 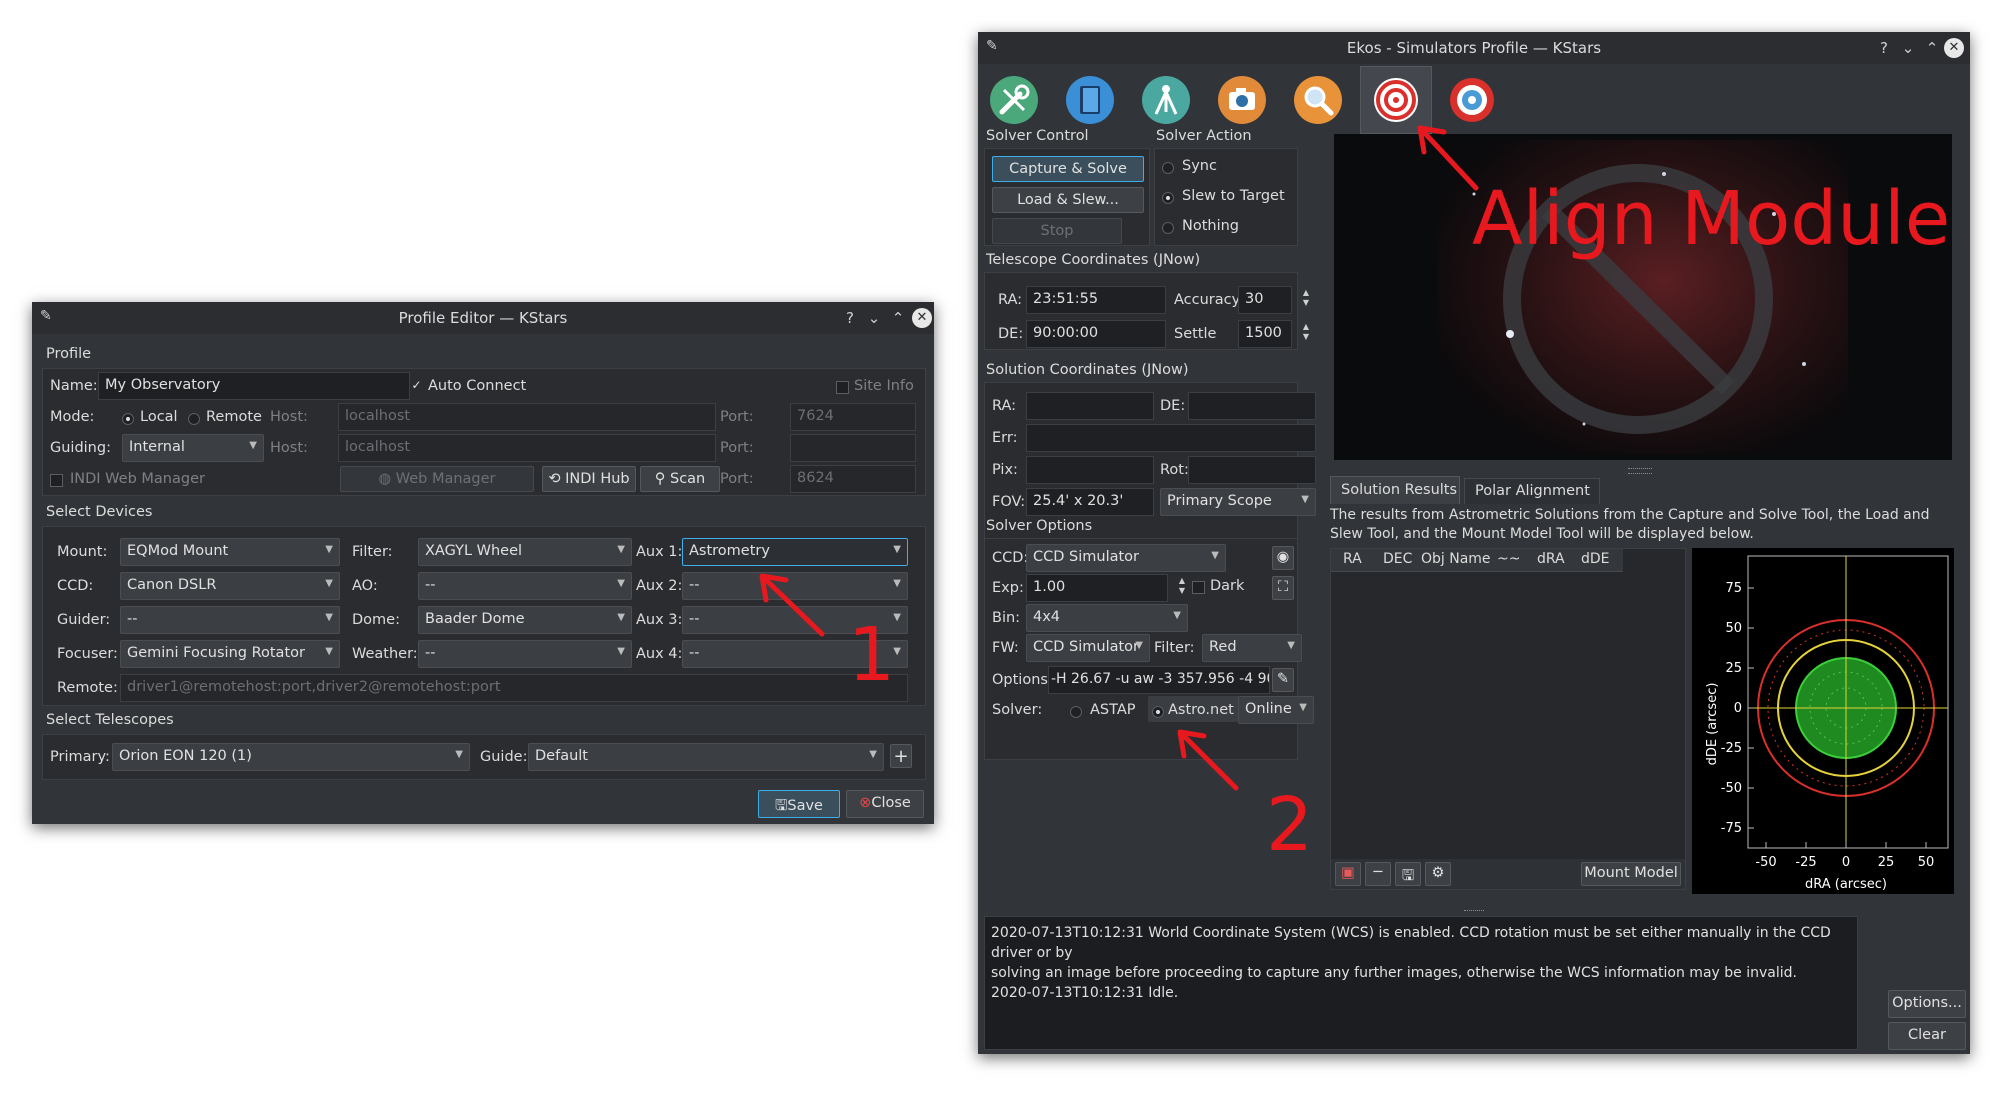 I want to click on guiding-select: Internal ▼, so click(x=193, y=448).